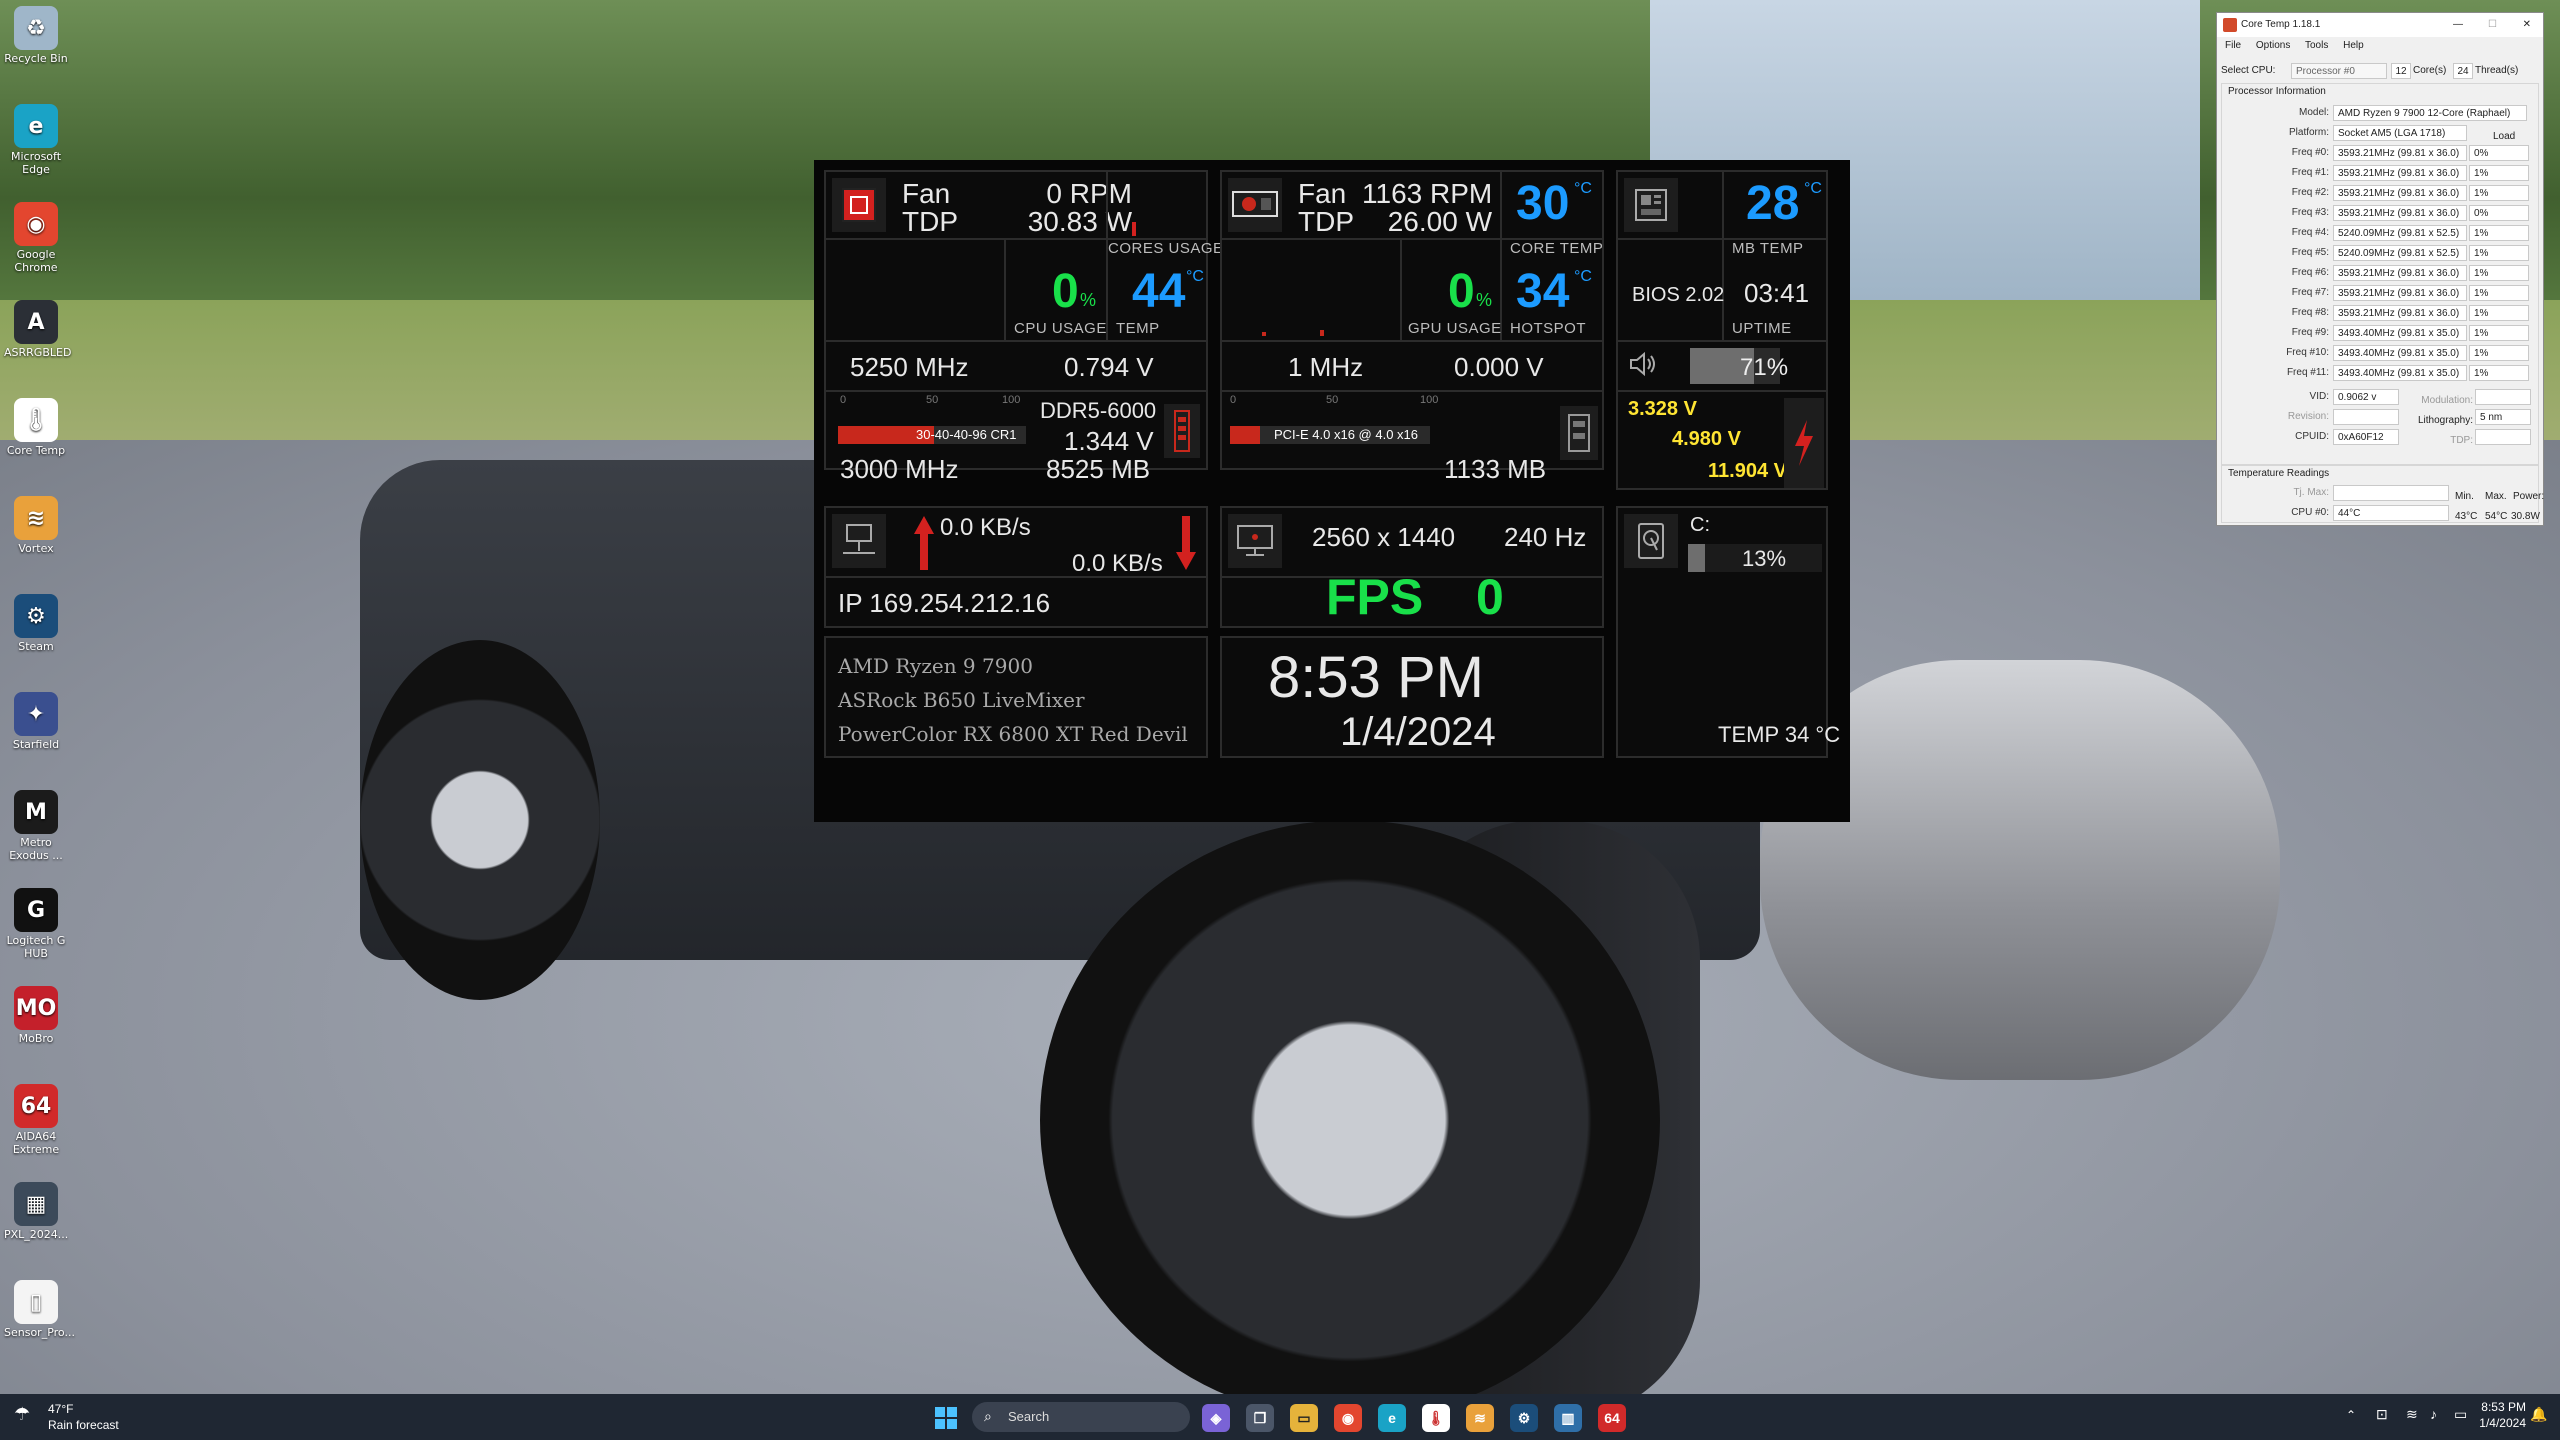 The image size is (2560, 1440). I want to click on core-load-value: 0%, so click(2499, 213).